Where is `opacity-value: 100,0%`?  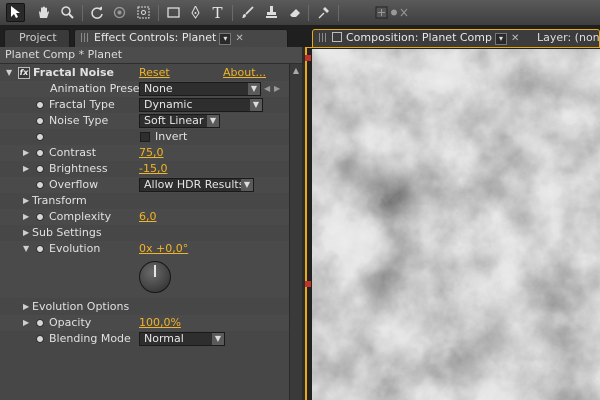
opacity-value: 100,0% is located at coordinates (160, 323).